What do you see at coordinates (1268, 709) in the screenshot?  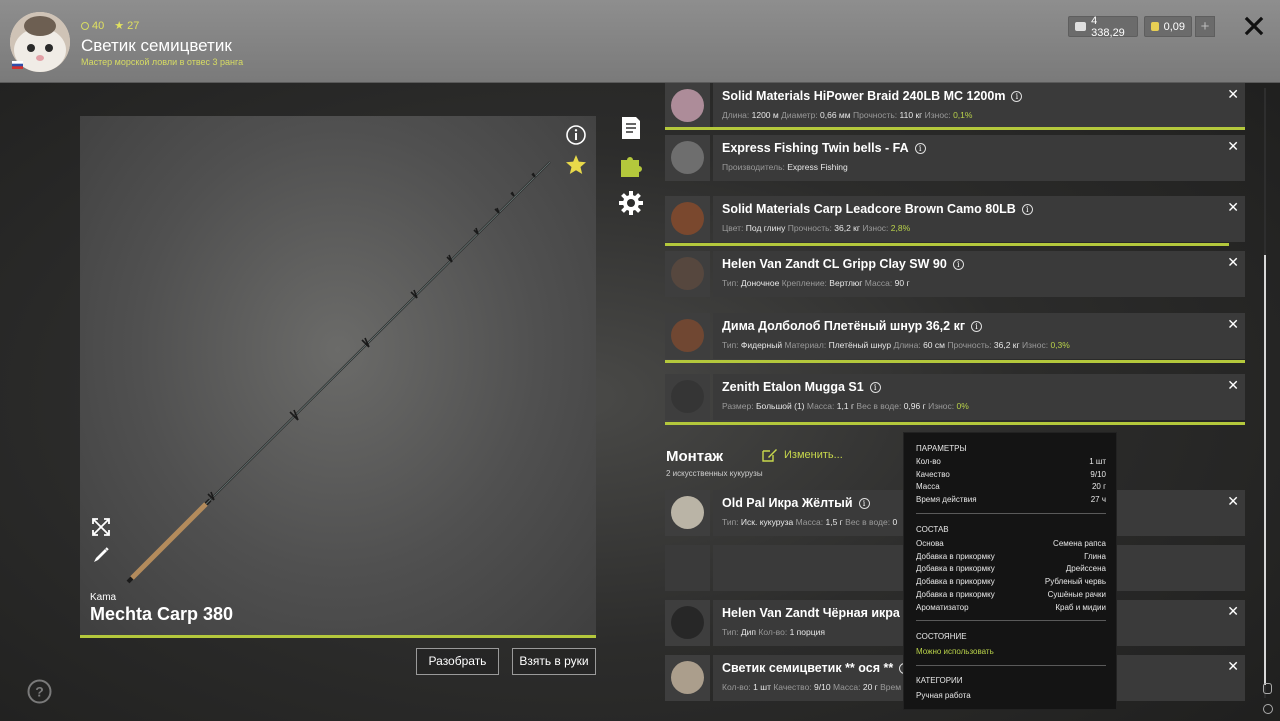 I see `settings-small-icon` at bounding box center [1268, 709].